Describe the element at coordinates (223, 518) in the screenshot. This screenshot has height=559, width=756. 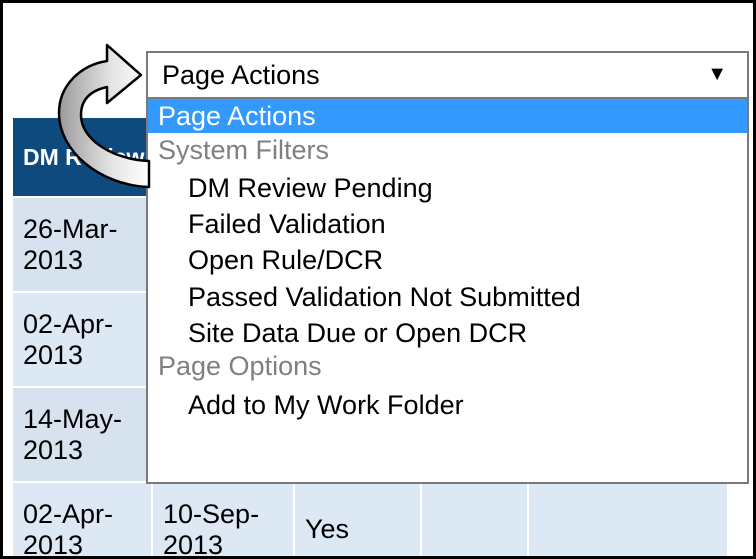
I see `table-cell: 10-Sep-2013` at that location.